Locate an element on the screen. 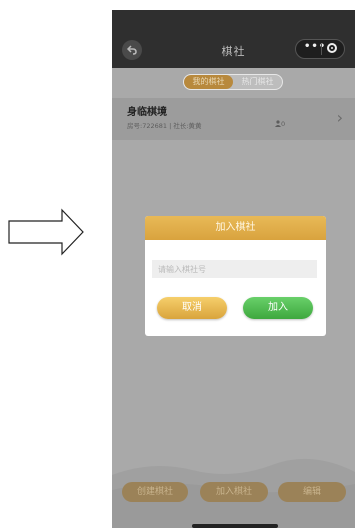 This screenshot has height=528, width=355. join-club-dialog: 加入棋社 取消 加入 is located at coordinates (235, 276).